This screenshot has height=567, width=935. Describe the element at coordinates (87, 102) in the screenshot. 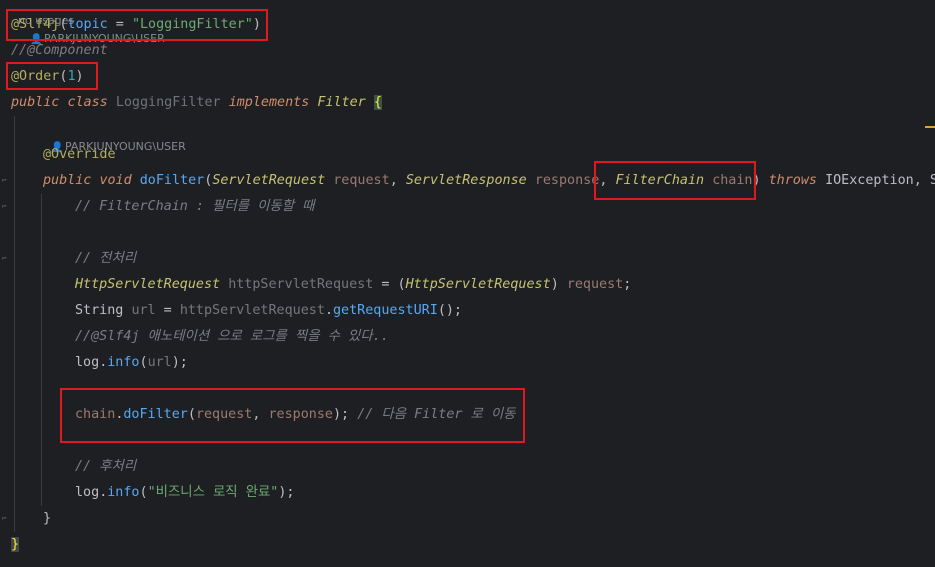

I see `keyword-class: class` at that location.